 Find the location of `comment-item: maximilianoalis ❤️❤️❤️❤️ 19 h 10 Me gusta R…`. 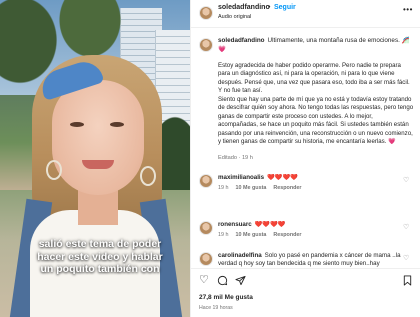

comment-item: maximilianoalis ❤️❤️❤️❤️ 19 h 10 Me gusta R… is located at coordinates (305, 187).